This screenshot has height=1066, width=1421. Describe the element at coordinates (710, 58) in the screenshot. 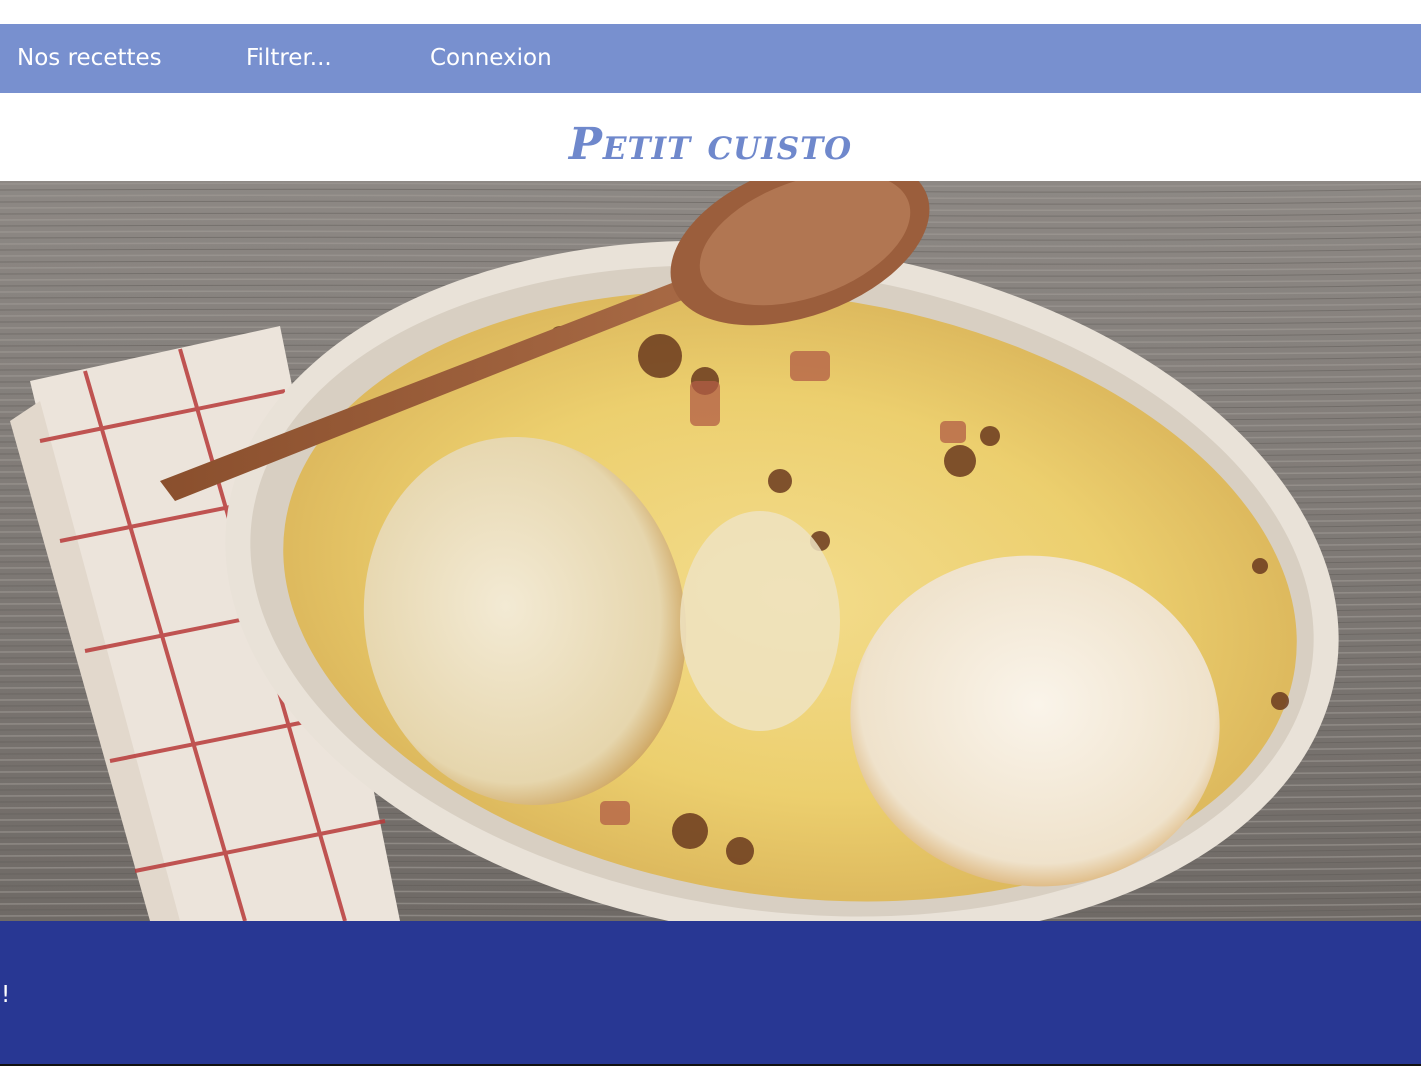

I see `top-nav-bar: Nos recettes Filtrer... Connexion` at that location.